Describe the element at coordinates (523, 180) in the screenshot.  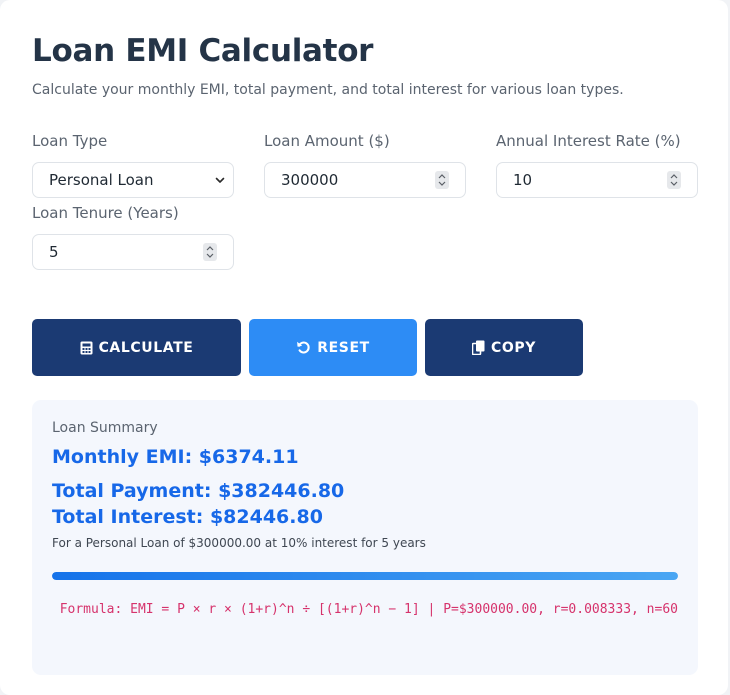
I see `interest-rate-value: 10` at that location.